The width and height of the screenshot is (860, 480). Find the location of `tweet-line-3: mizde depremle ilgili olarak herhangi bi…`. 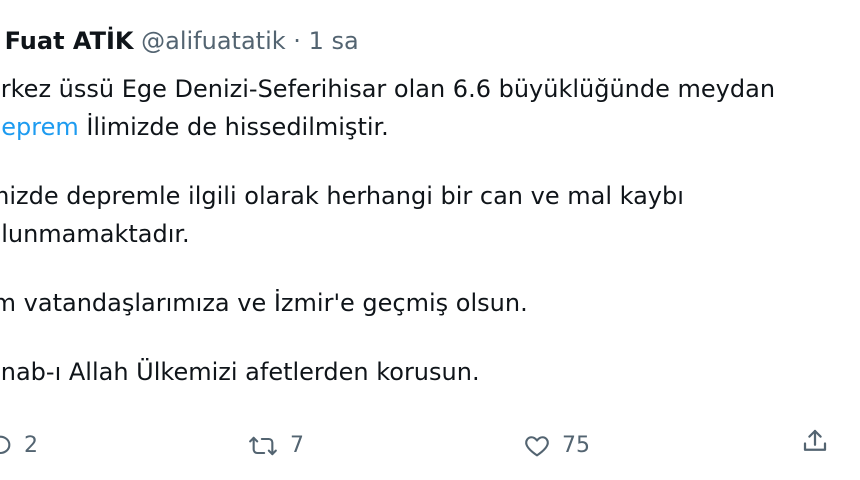

tweet-line-3: mizde depremle ilgili olarak herhangi bi… is located at coordinates (342, 196).